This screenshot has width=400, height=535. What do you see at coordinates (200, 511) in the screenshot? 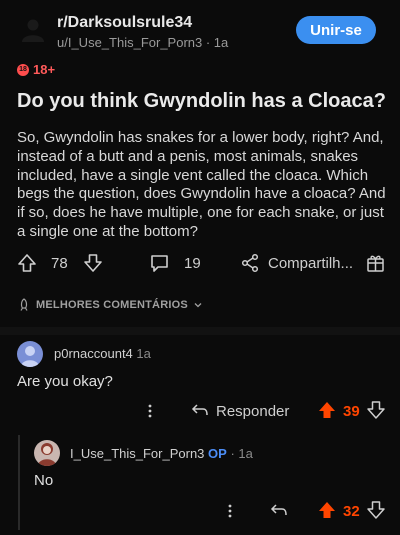
I see `comment-actions: 32` at bounding box center [200, 511].